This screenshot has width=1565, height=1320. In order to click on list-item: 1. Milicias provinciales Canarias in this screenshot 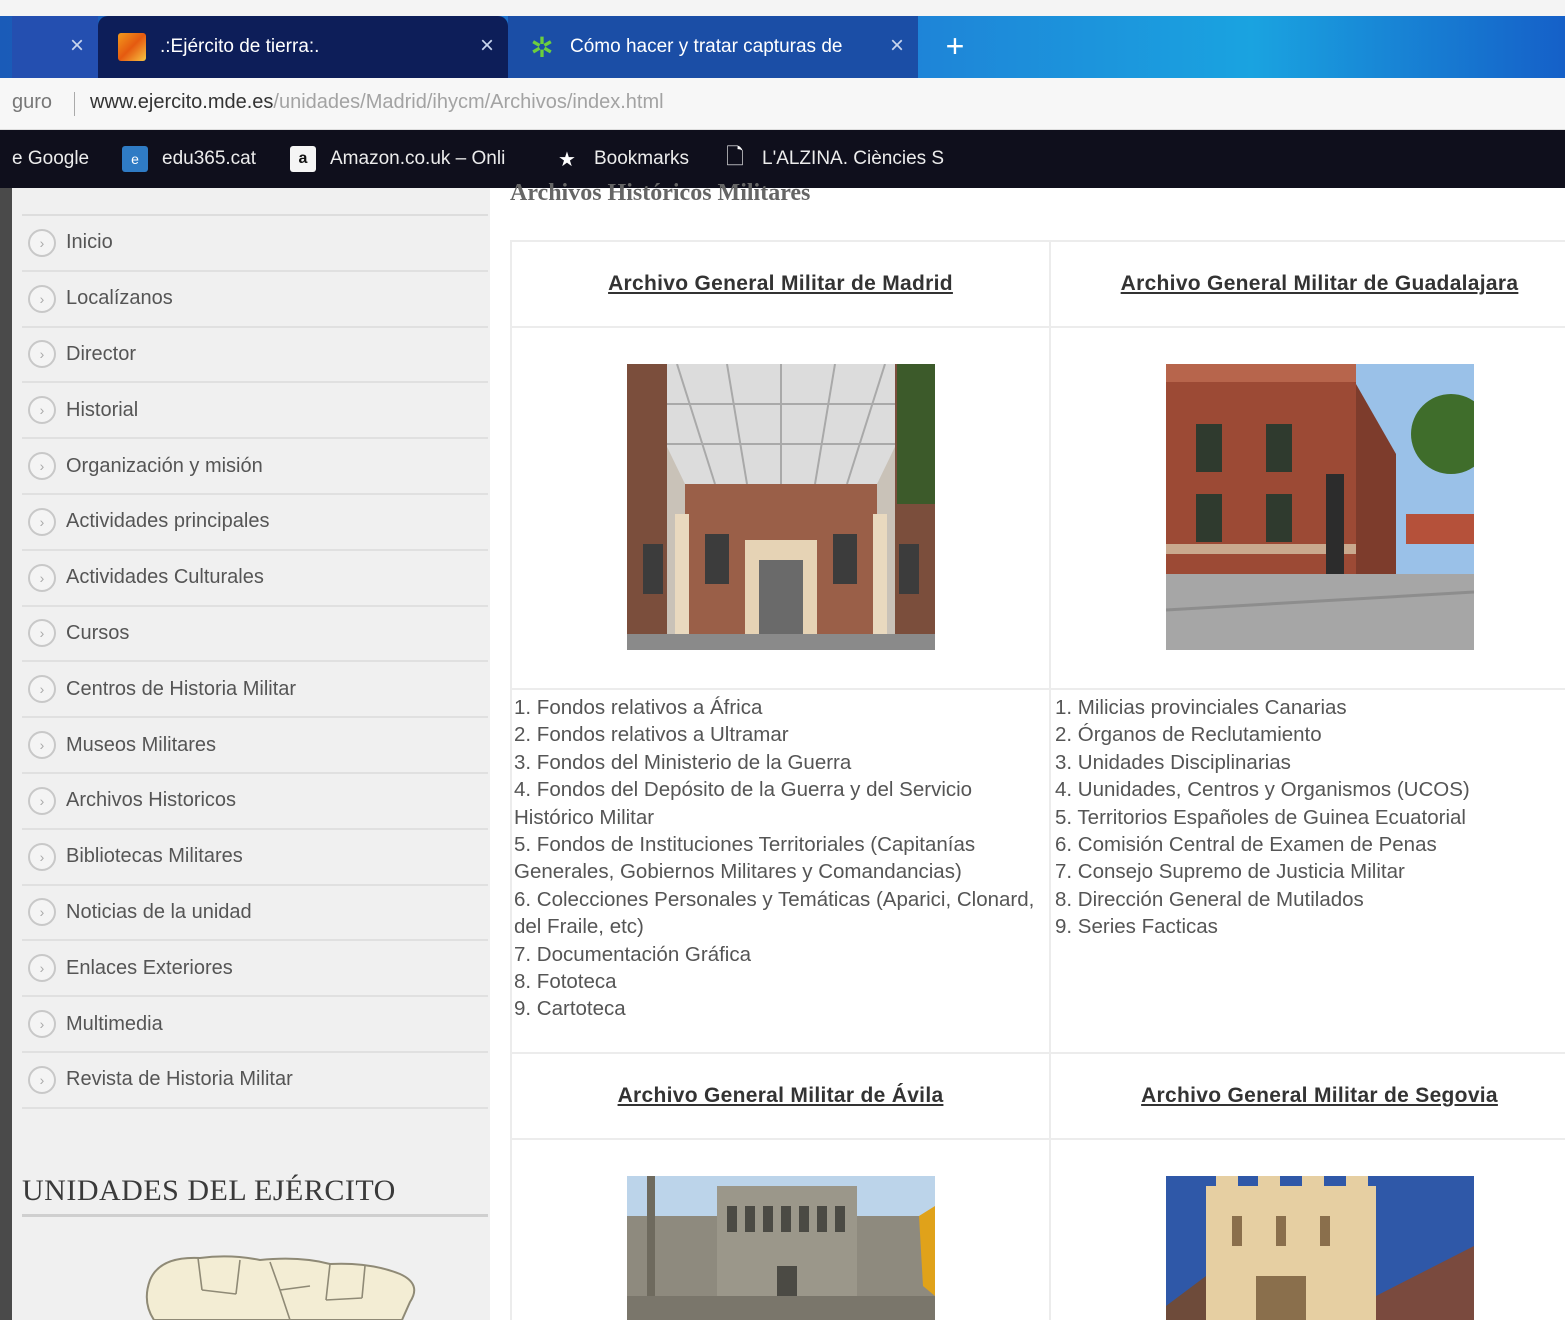, I will do `click(1201, 707)`.